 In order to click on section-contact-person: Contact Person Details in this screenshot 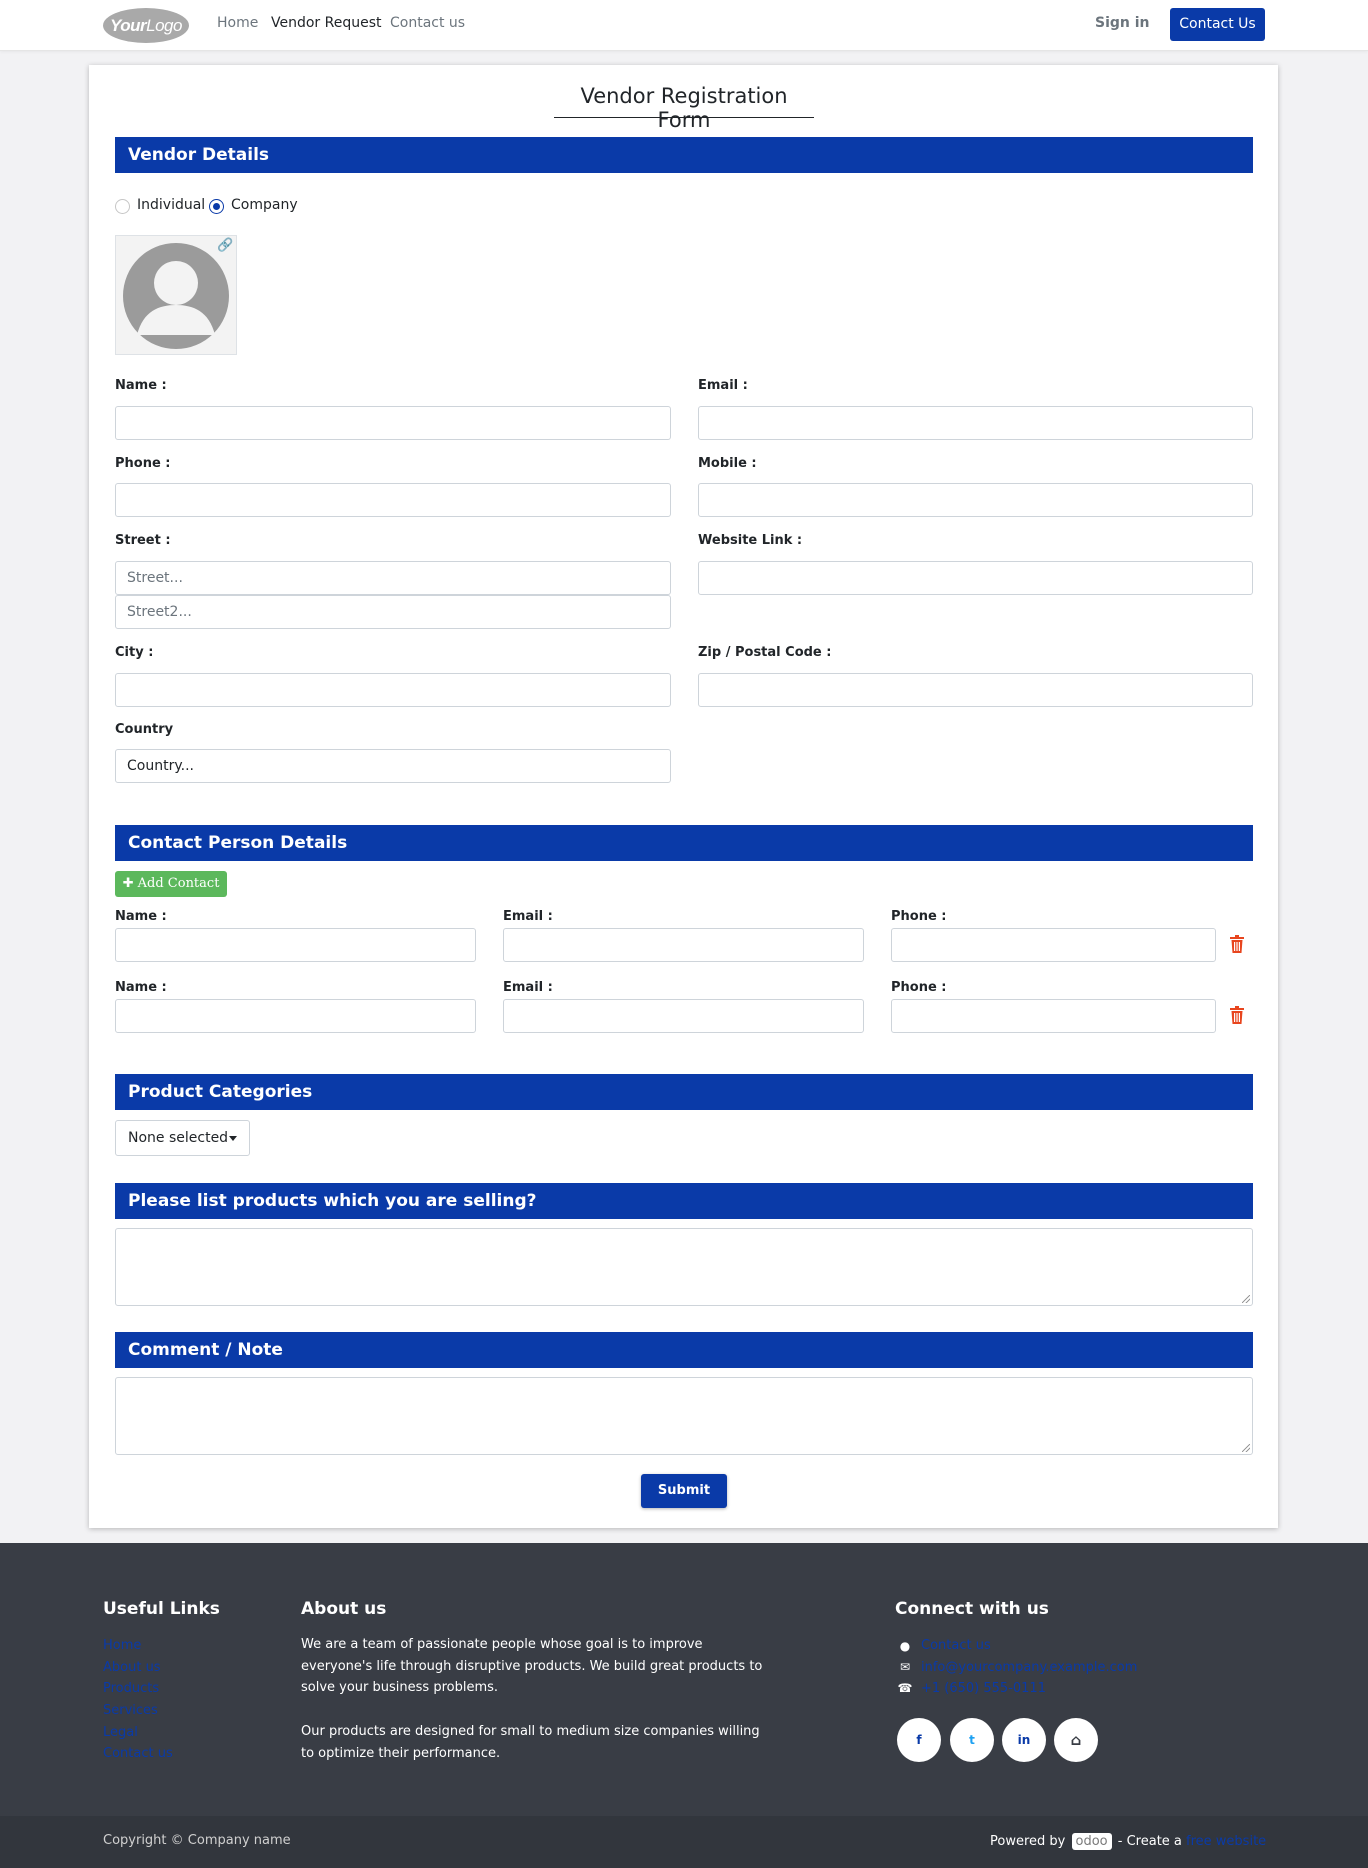, I will do `click(684, 843)`.